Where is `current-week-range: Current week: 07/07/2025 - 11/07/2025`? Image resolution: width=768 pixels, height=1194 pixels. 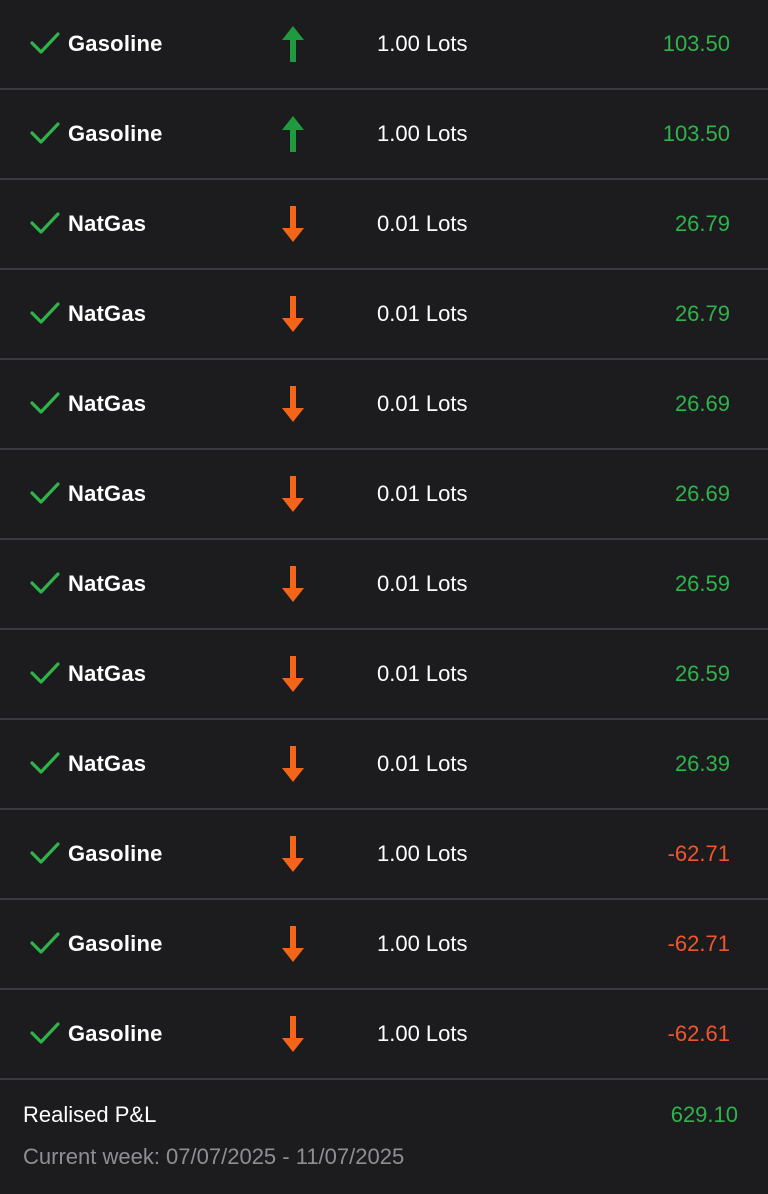 current-week-range: Current week: 07/07/2025 - 11/07/2025 is located at coordinates (214, 1156).